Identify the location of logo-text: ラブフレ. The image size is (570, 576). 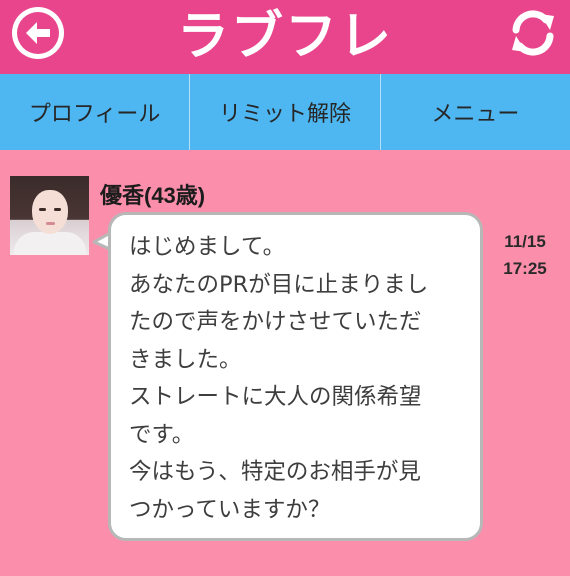
(284, 37).